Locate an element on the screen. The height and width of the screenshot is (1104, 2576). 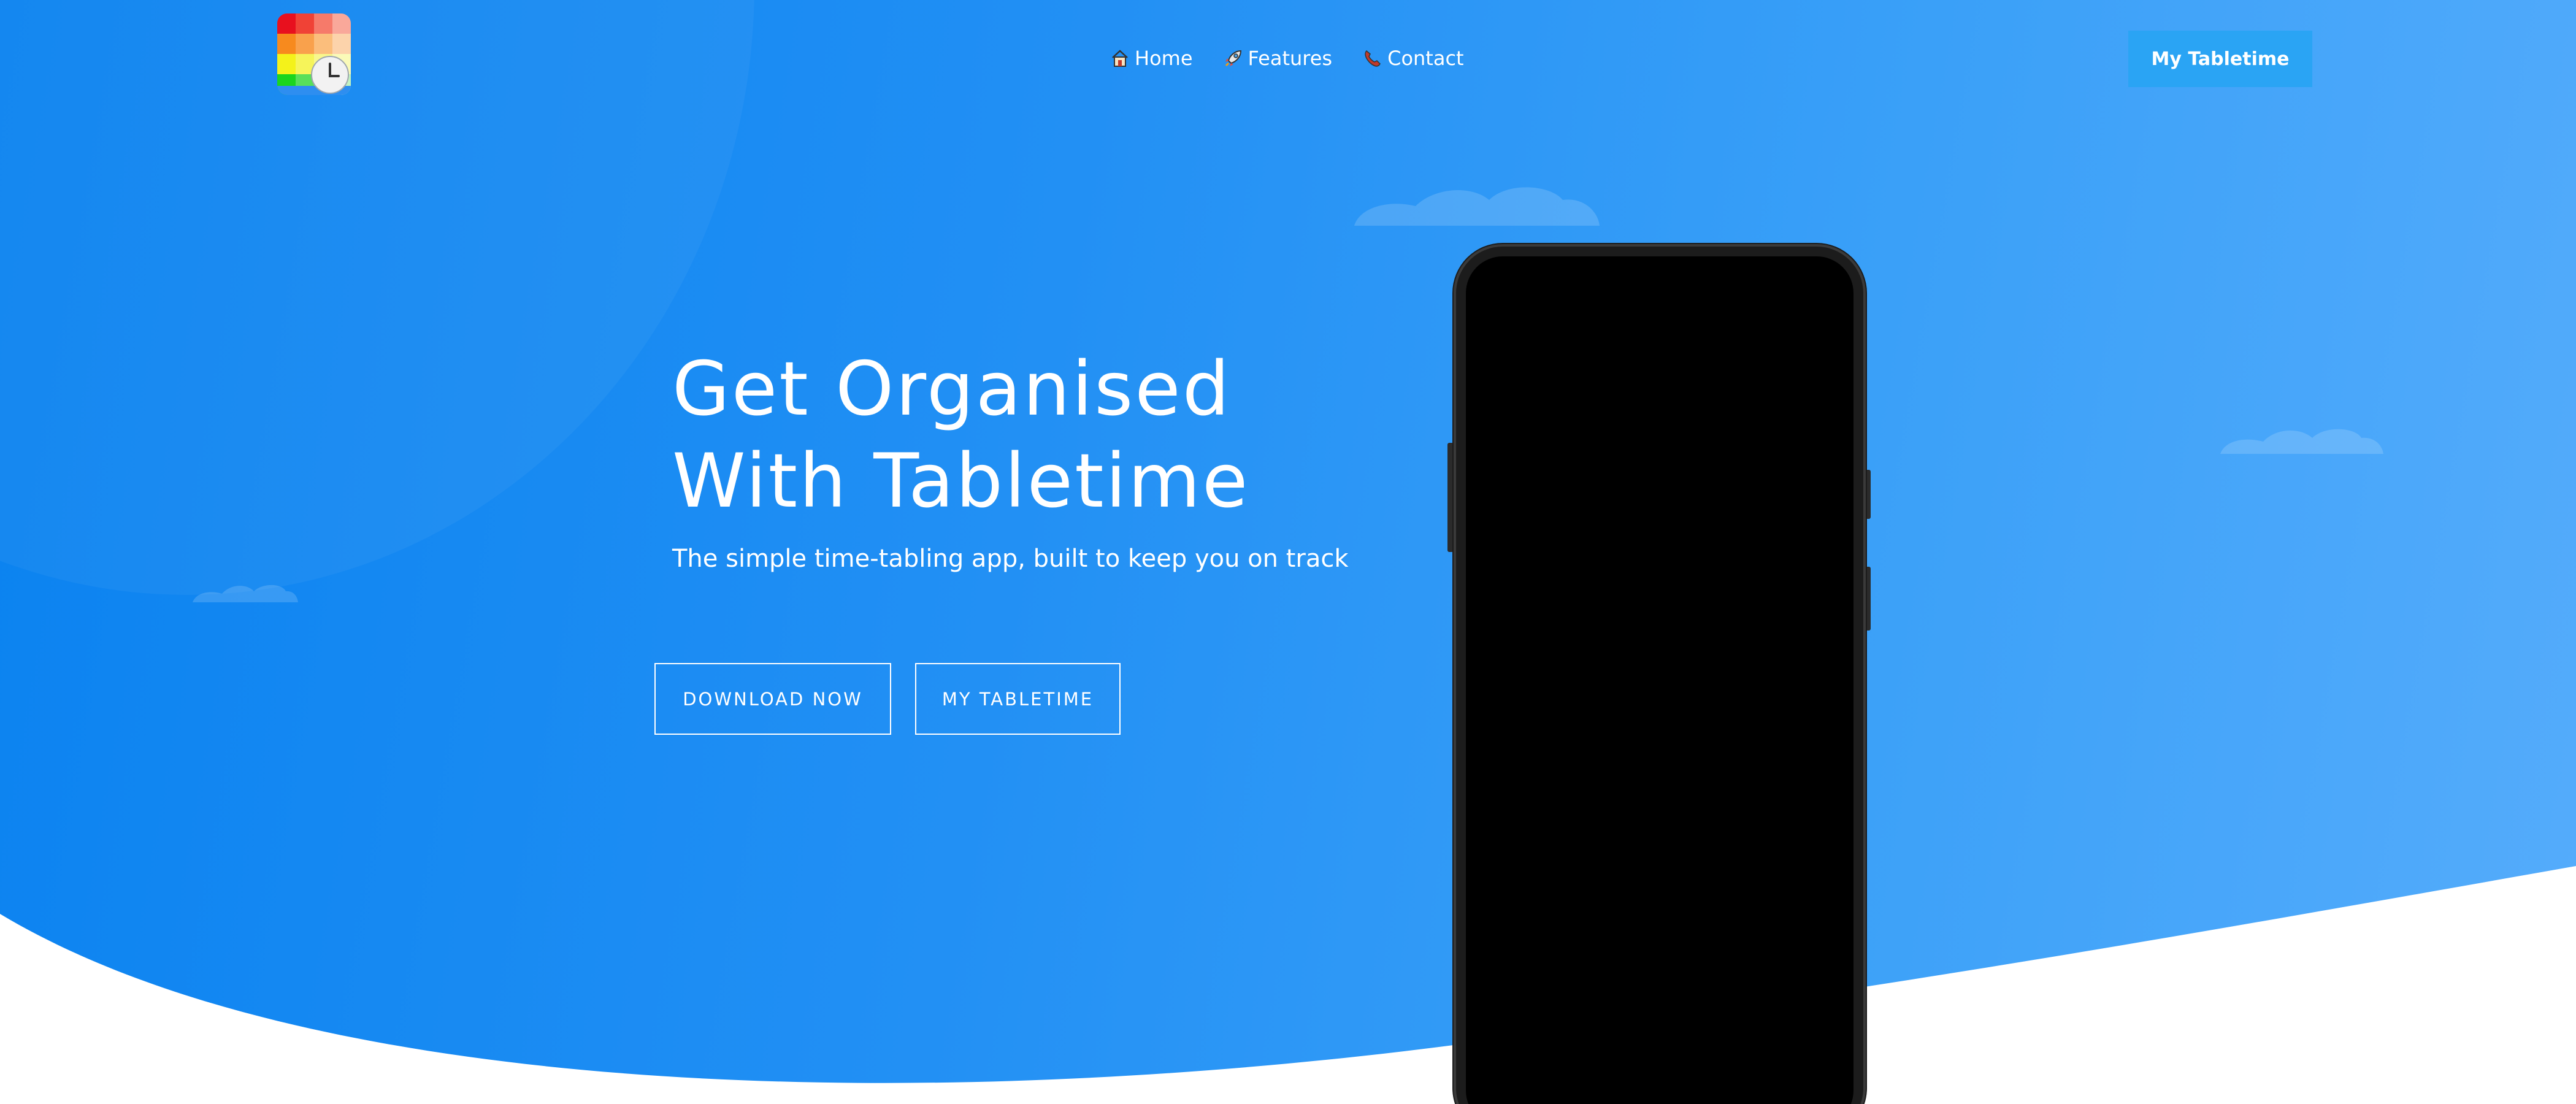
nav-home-label: Home is located at coordinates (1164, 58).